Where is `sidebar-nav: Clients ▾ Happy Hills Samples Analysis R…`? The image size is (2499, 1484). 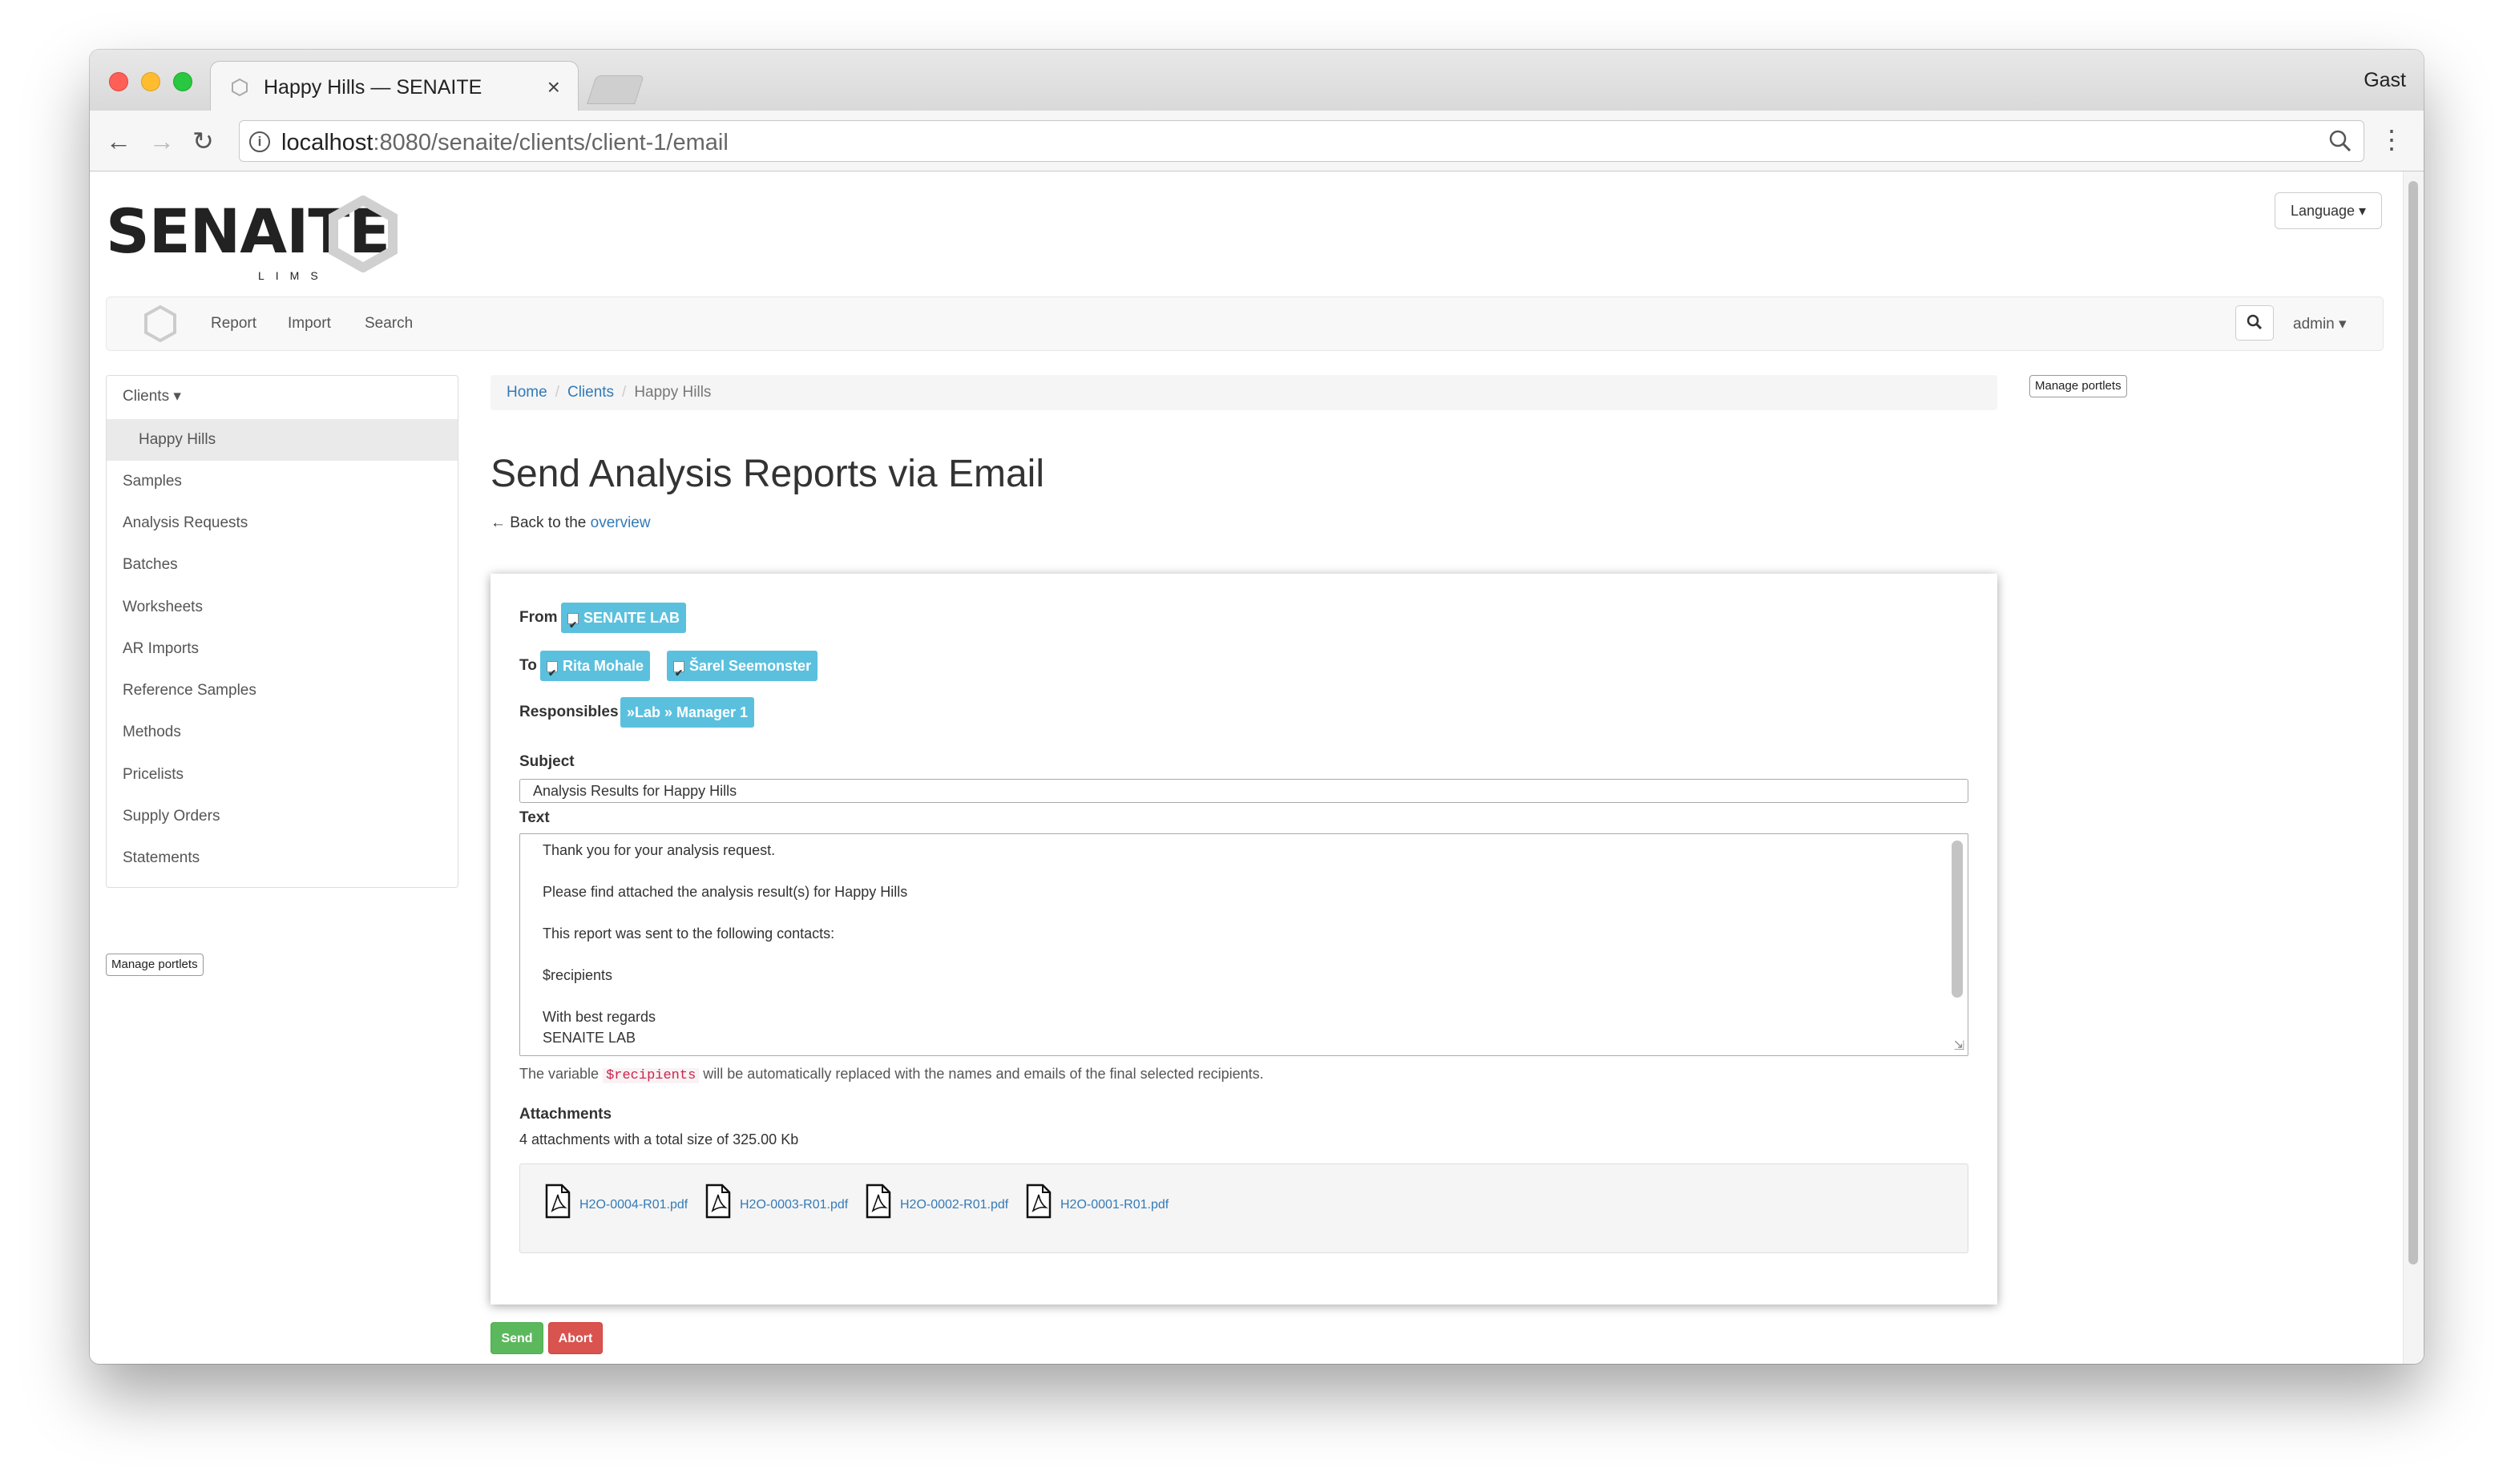
sidebar-nav: Clients ▾ Happy Hills Samples Analysis R… is located at coordinates (282, 632).